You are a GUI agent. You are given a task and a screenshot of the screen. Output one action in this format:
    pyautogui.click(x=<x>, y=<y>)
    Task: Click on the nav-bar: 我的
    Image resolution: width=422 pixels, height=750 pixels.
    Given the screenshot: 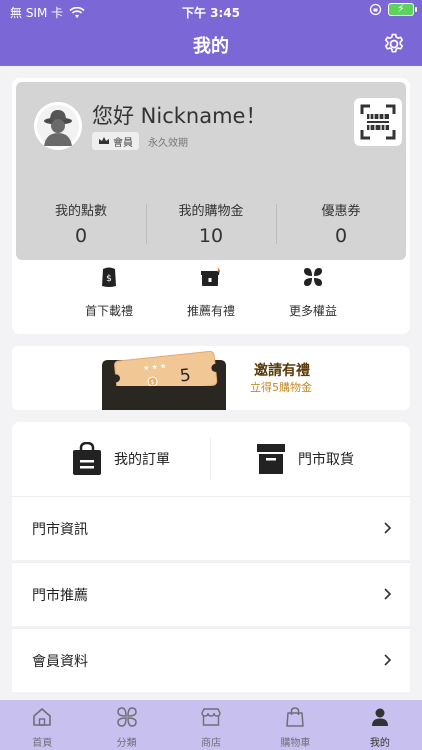 What is the action you would take?
    pyautogui.click(x=211, y=44)
    